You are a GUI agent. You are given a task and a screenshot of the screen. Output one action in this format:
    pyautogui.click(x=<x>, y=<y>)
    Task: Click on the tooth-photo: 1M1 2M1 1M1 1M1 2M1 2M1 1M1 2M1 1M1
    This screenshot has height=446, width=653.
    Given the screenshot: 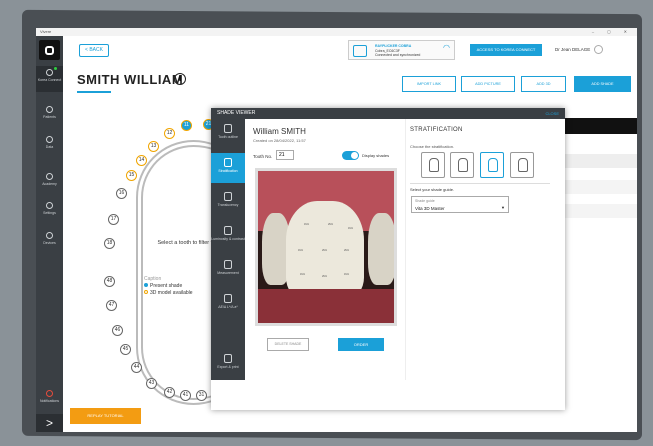 What is the action you would take?
    pyautogui.click(x=326, y=247)
    